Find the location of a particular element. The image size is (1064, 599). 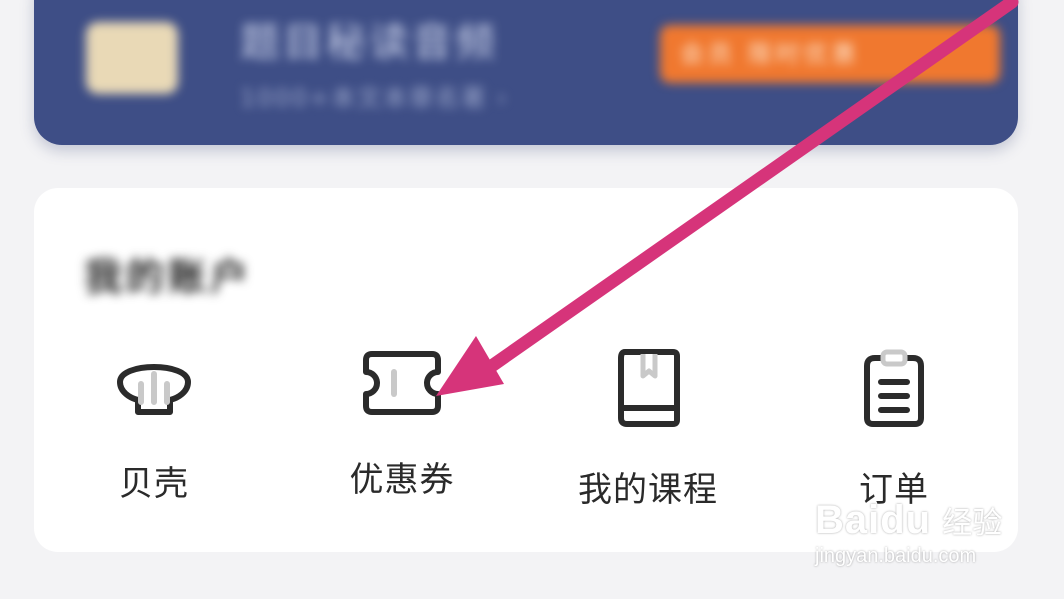

account-item-orders: 订单 is located at coordinates (894, 429).